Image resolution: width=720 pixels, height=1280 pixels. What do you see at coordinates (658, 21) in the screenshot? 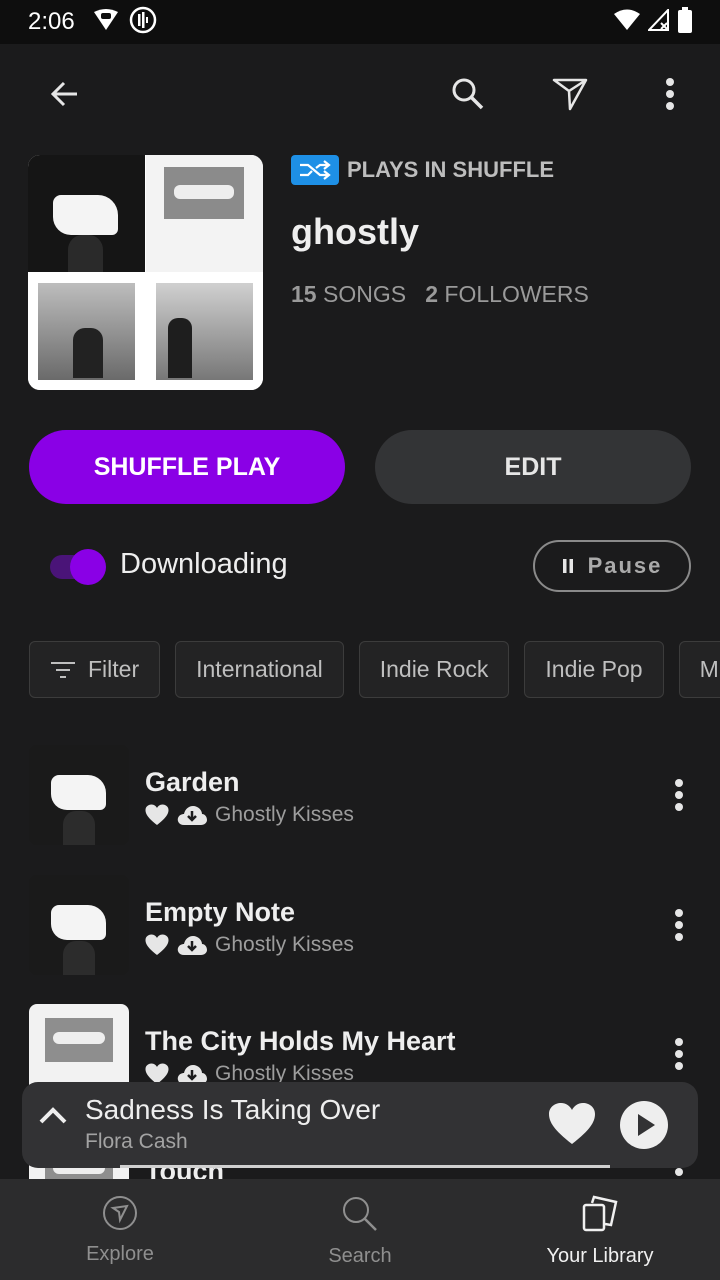
I see `signal-icon` at bounding box center [658, 21].